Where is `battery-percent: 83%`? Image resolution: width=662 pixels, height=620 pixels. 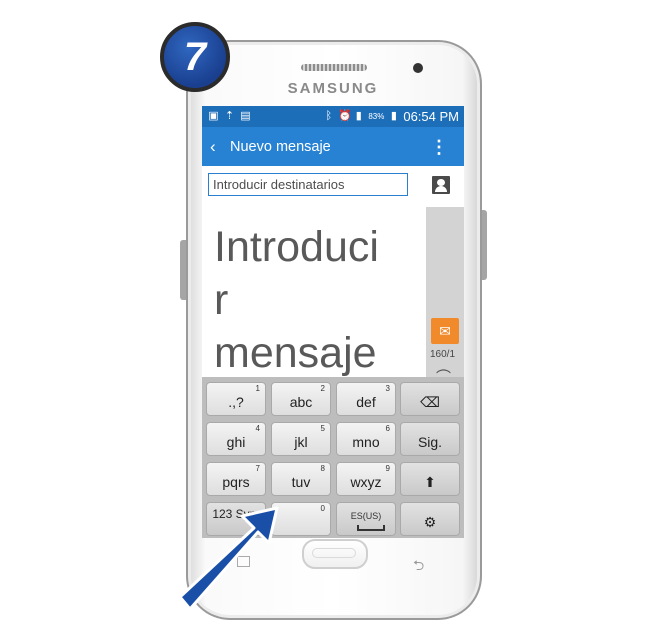
battery-percent: 83% is located at coordinates (376, 116).